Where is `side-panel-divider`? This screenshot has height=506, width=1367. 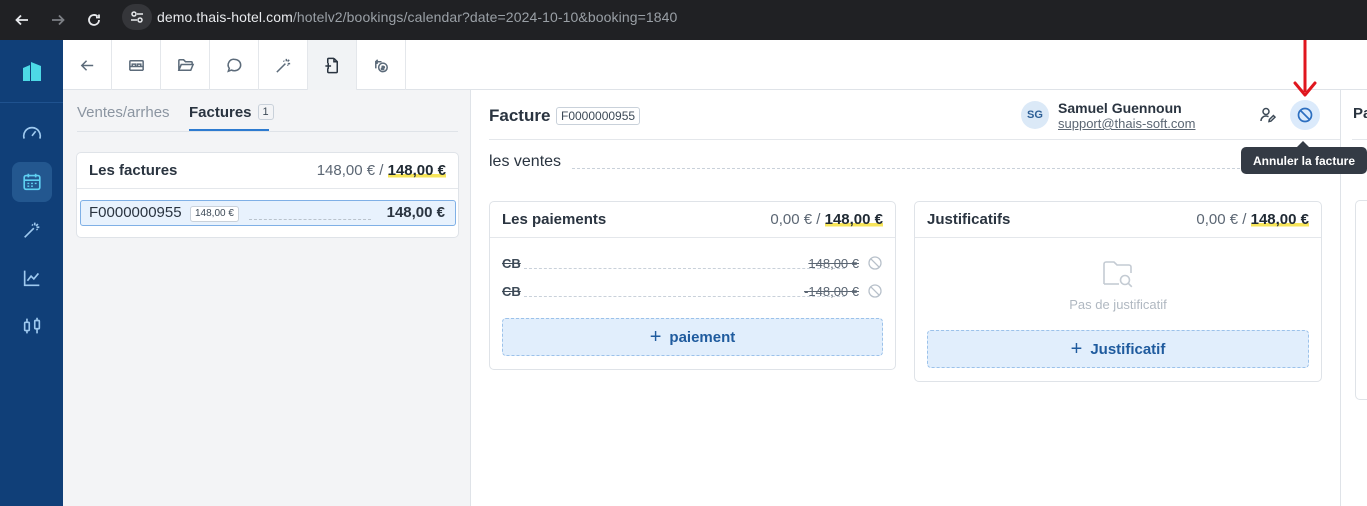 side-panel-divider is located at coordinates (1359, 139).